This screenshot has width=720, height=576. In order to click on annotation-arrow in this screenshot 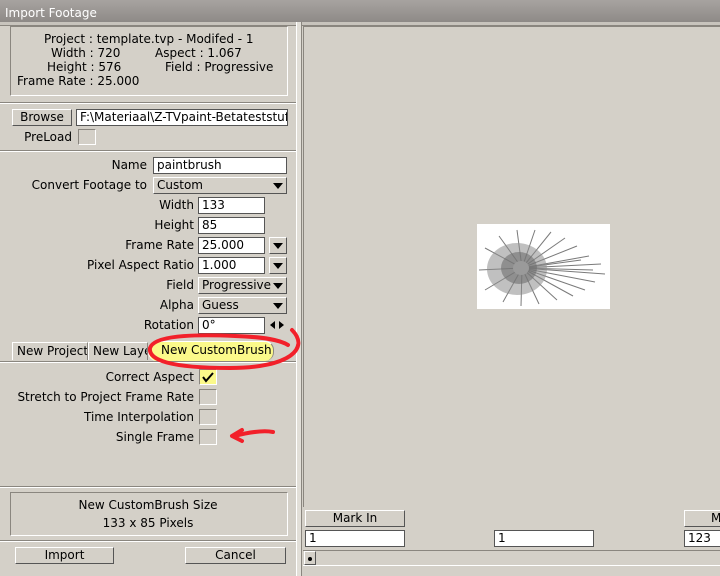, I will do `click(252, 435)`.